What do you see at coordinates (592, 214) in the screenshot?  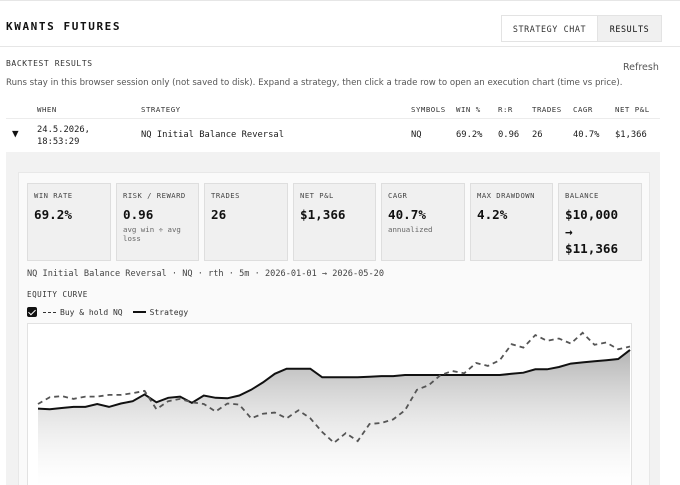 I see `balance-start: $10,000` at bounding box center [592, 214].